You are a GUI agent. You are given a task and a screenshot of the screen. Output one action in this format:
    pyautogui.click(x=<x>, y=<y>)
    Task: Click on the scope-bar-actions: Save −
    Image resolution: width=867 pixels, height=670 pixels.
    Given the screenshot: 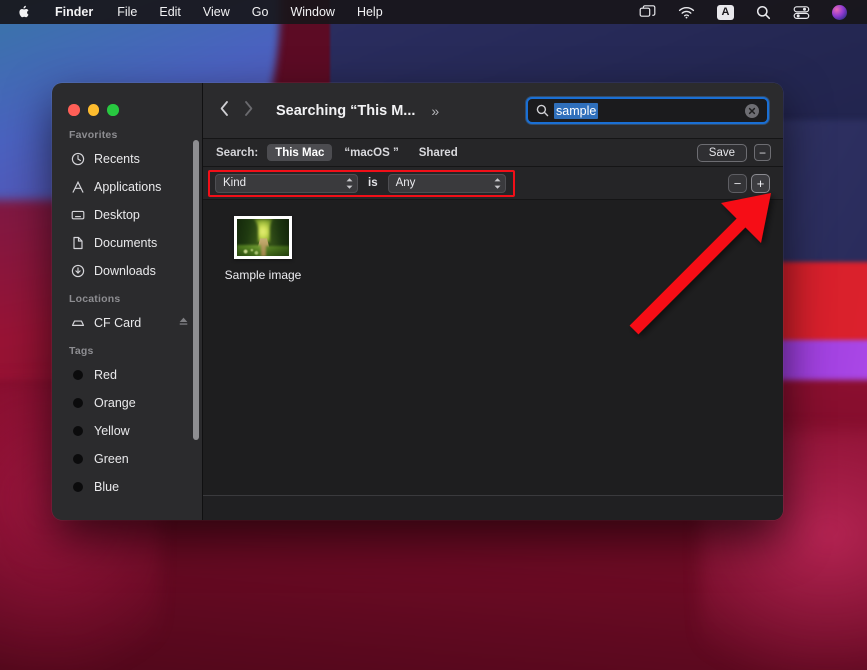 What is the action you would take?
    pyautogui.click(x=733, y=152)
    